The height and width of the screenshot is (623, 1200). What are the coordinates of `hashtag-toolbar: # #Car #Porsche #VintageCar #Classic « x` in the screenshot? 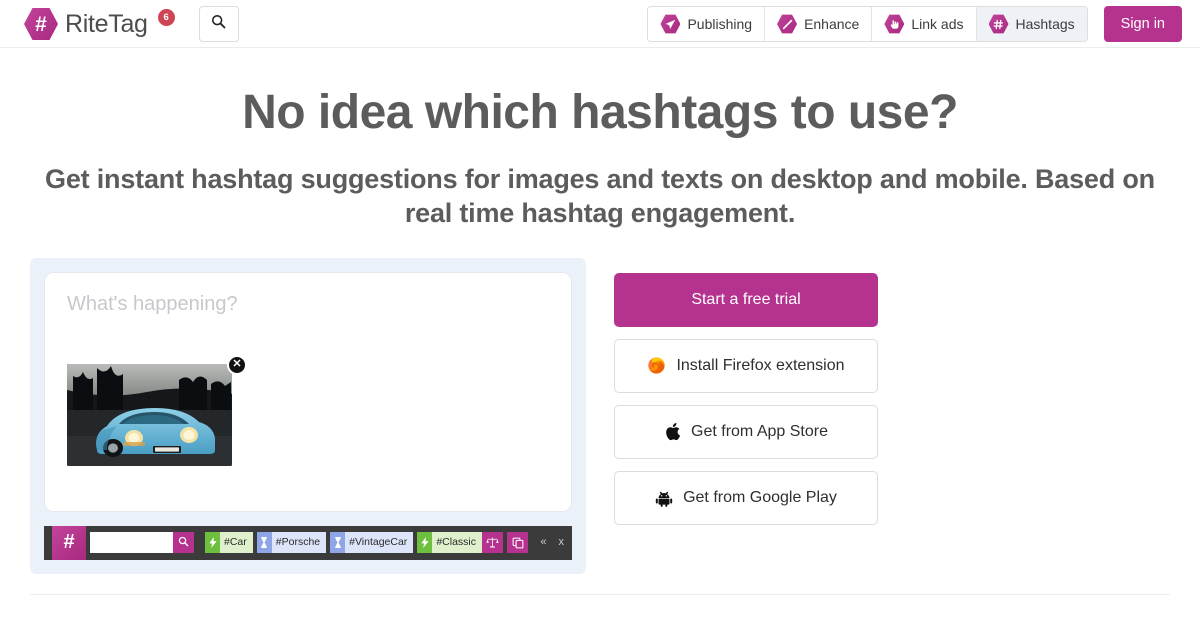 It's located at (308, 542).